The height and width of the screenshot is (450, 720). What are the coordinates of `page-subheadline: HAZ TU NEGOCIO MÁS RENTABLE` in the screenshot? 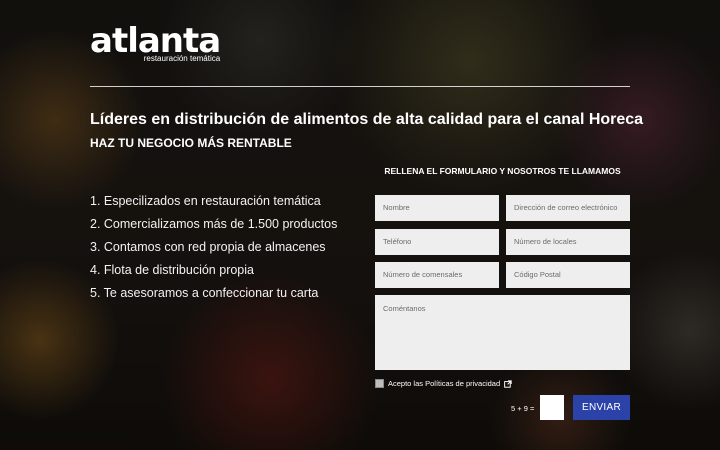 It's located at (191, 143).